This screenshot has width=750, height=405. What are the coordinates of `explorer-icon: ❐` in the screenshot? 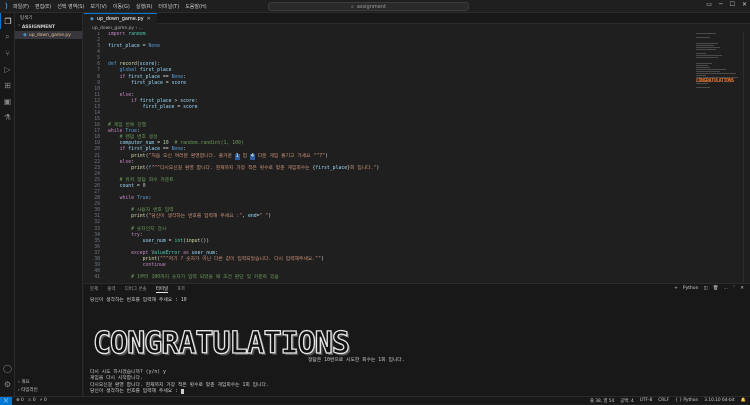 It's located at (7, 21).